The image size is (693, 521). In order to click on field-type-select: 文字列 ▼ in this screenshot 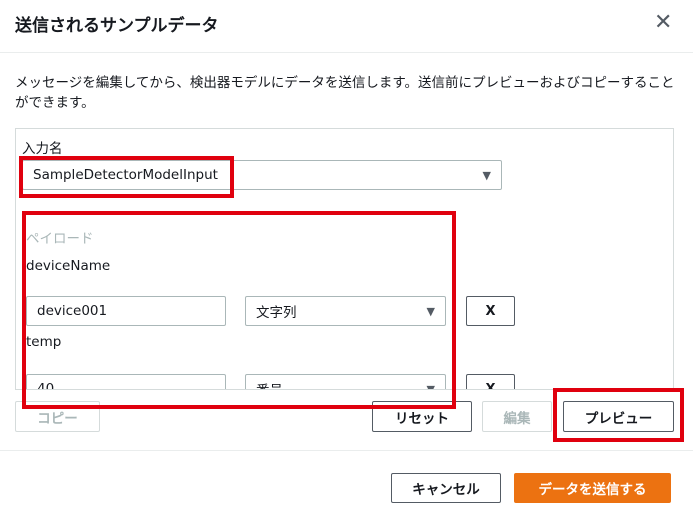, I will do `click(345, 311)`.